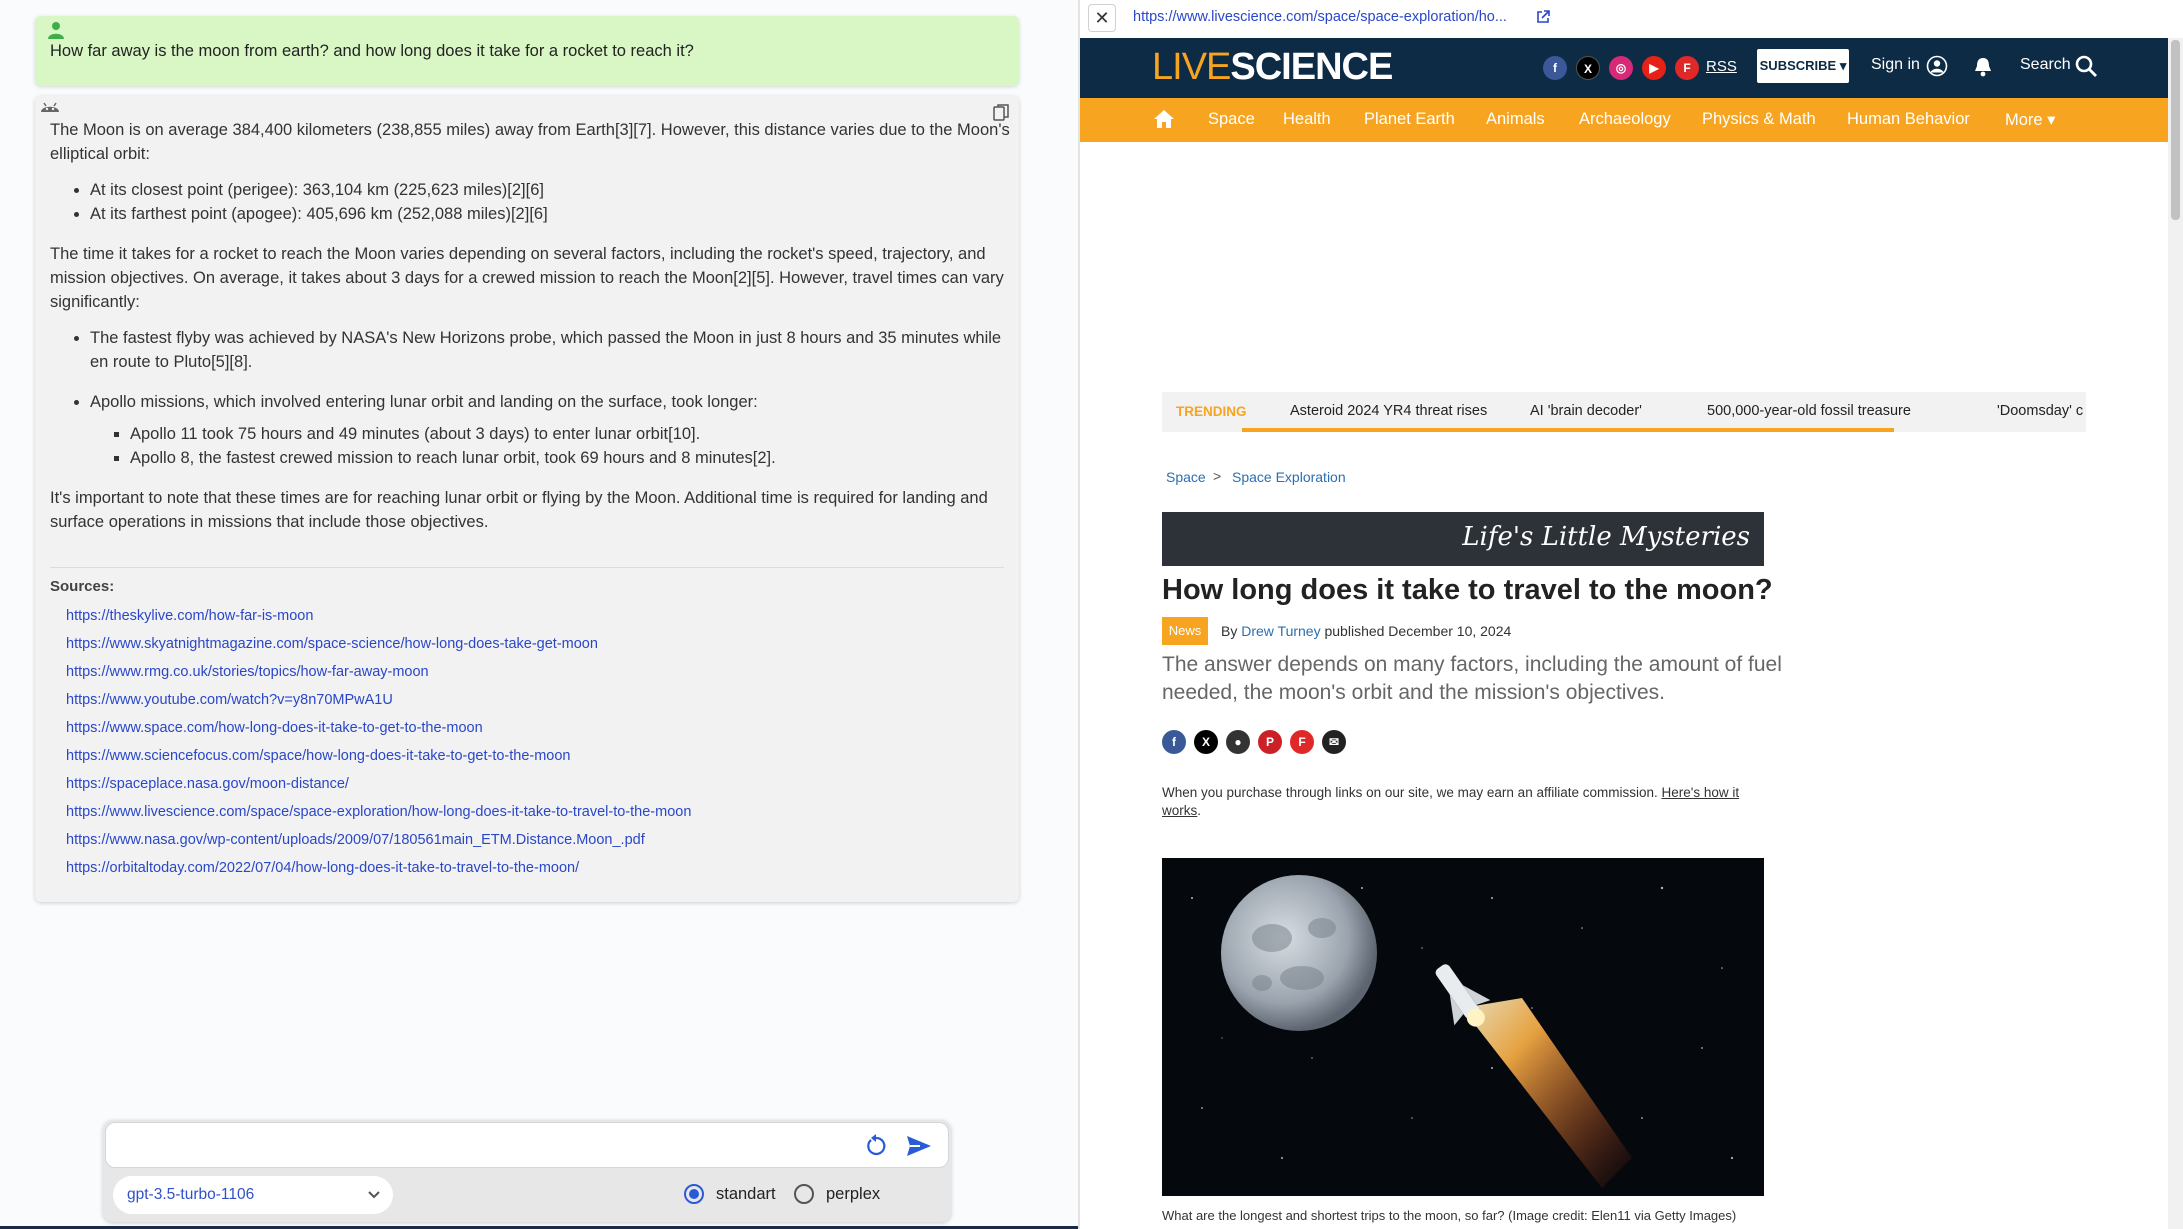 Image resolution: width=2183 pixels, height=1229 pixels. Describe the element at coordinates (2030, 120) in the screenshot. I see `nav-more: More ▾` at that location.